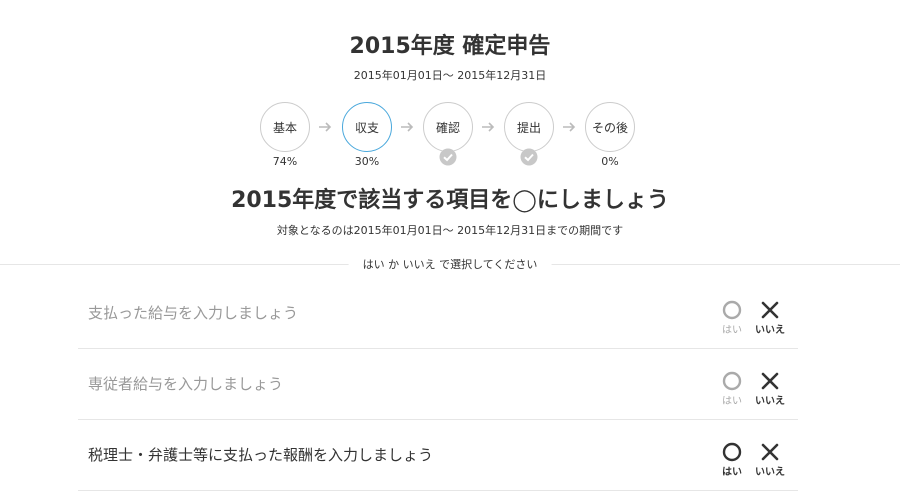 This screenshot has height=504, width=900. I want to click on step-sonogo-label: その後, so click(609, 127).